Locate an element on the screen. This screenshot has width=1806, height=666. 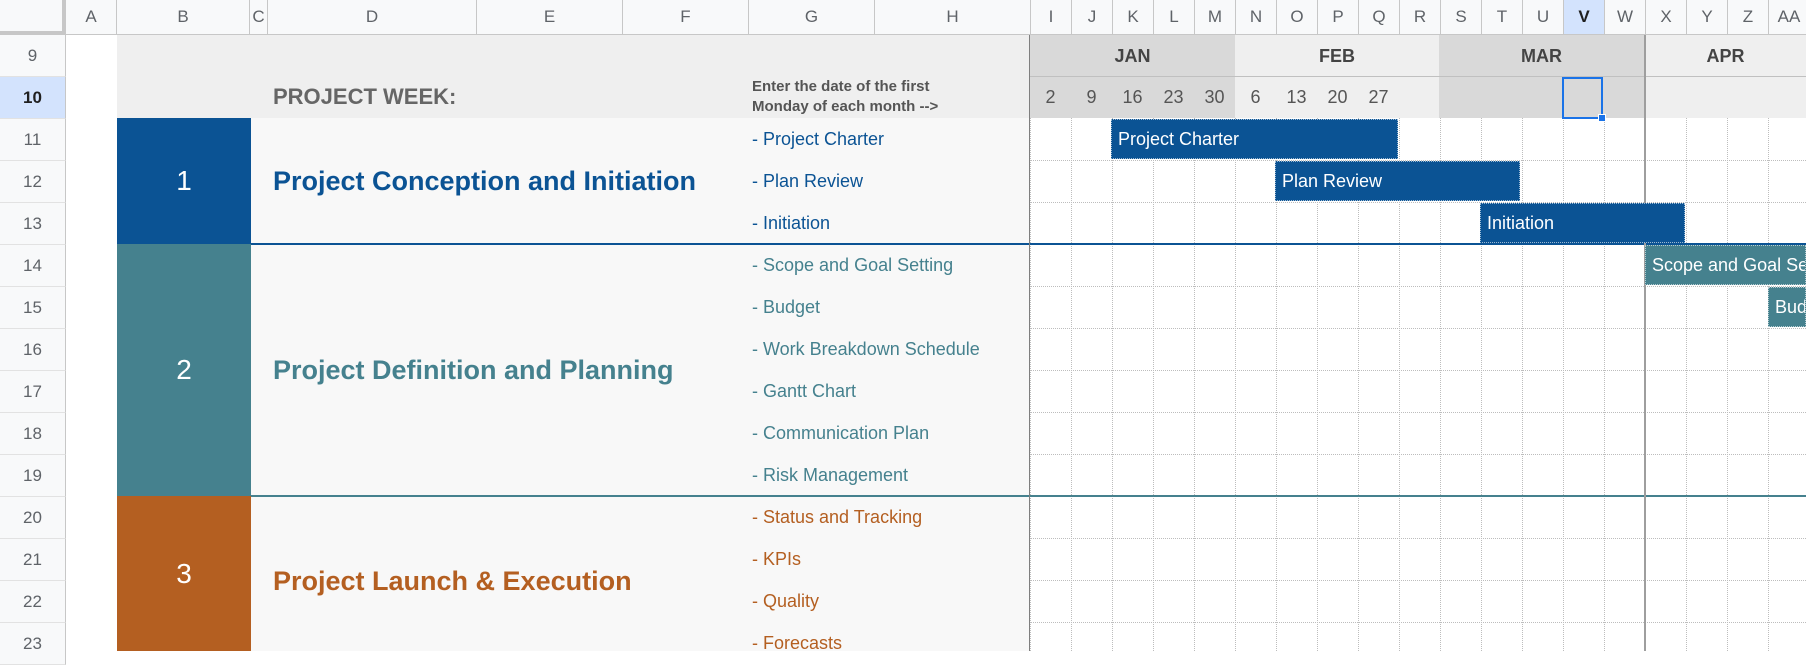
task-item: - KPIs is located at coordinates (776, 559).